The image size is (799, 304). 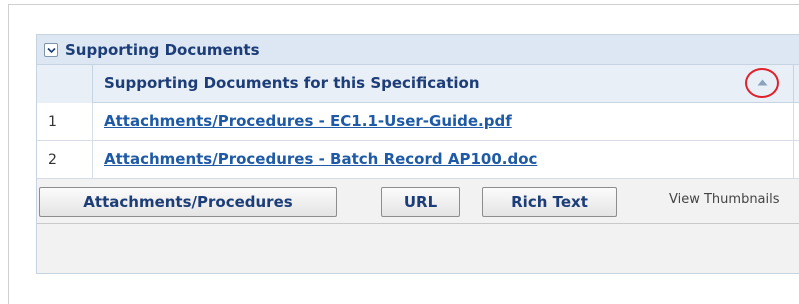 What do you see at coordinates (162, 50) in the screenshot?
I see `panel-title: Supporting Documents` at bounding box center [162, 50].